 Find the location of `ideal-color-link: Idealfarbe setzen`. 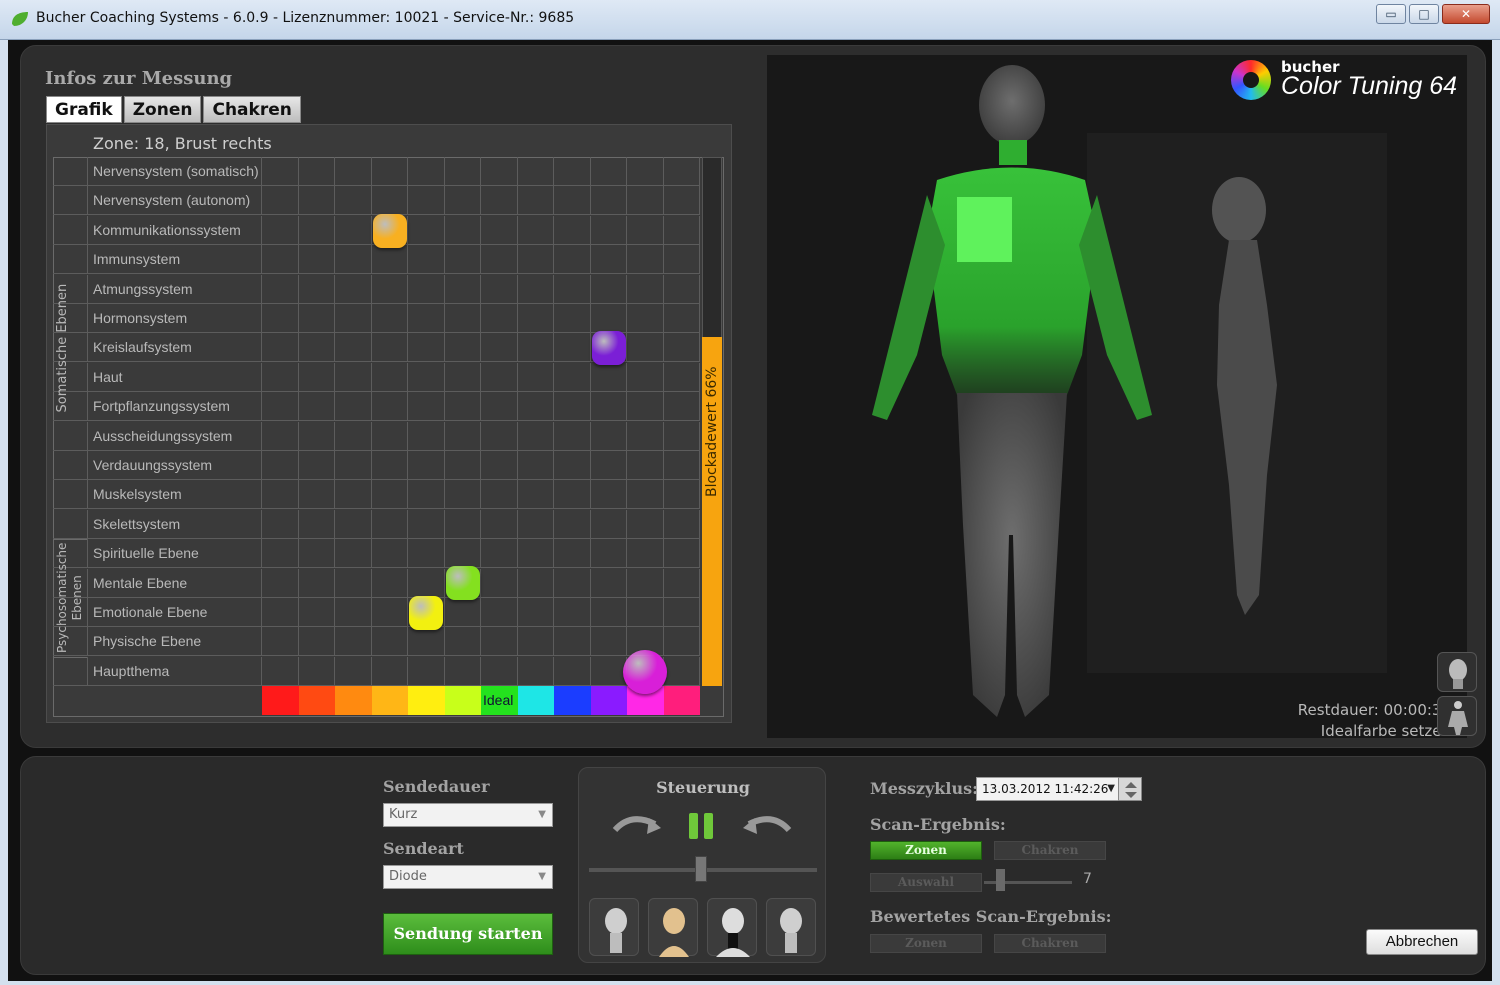

ideal-color-link: Idealfarbe setzen is located at coordinates (1356, 731).